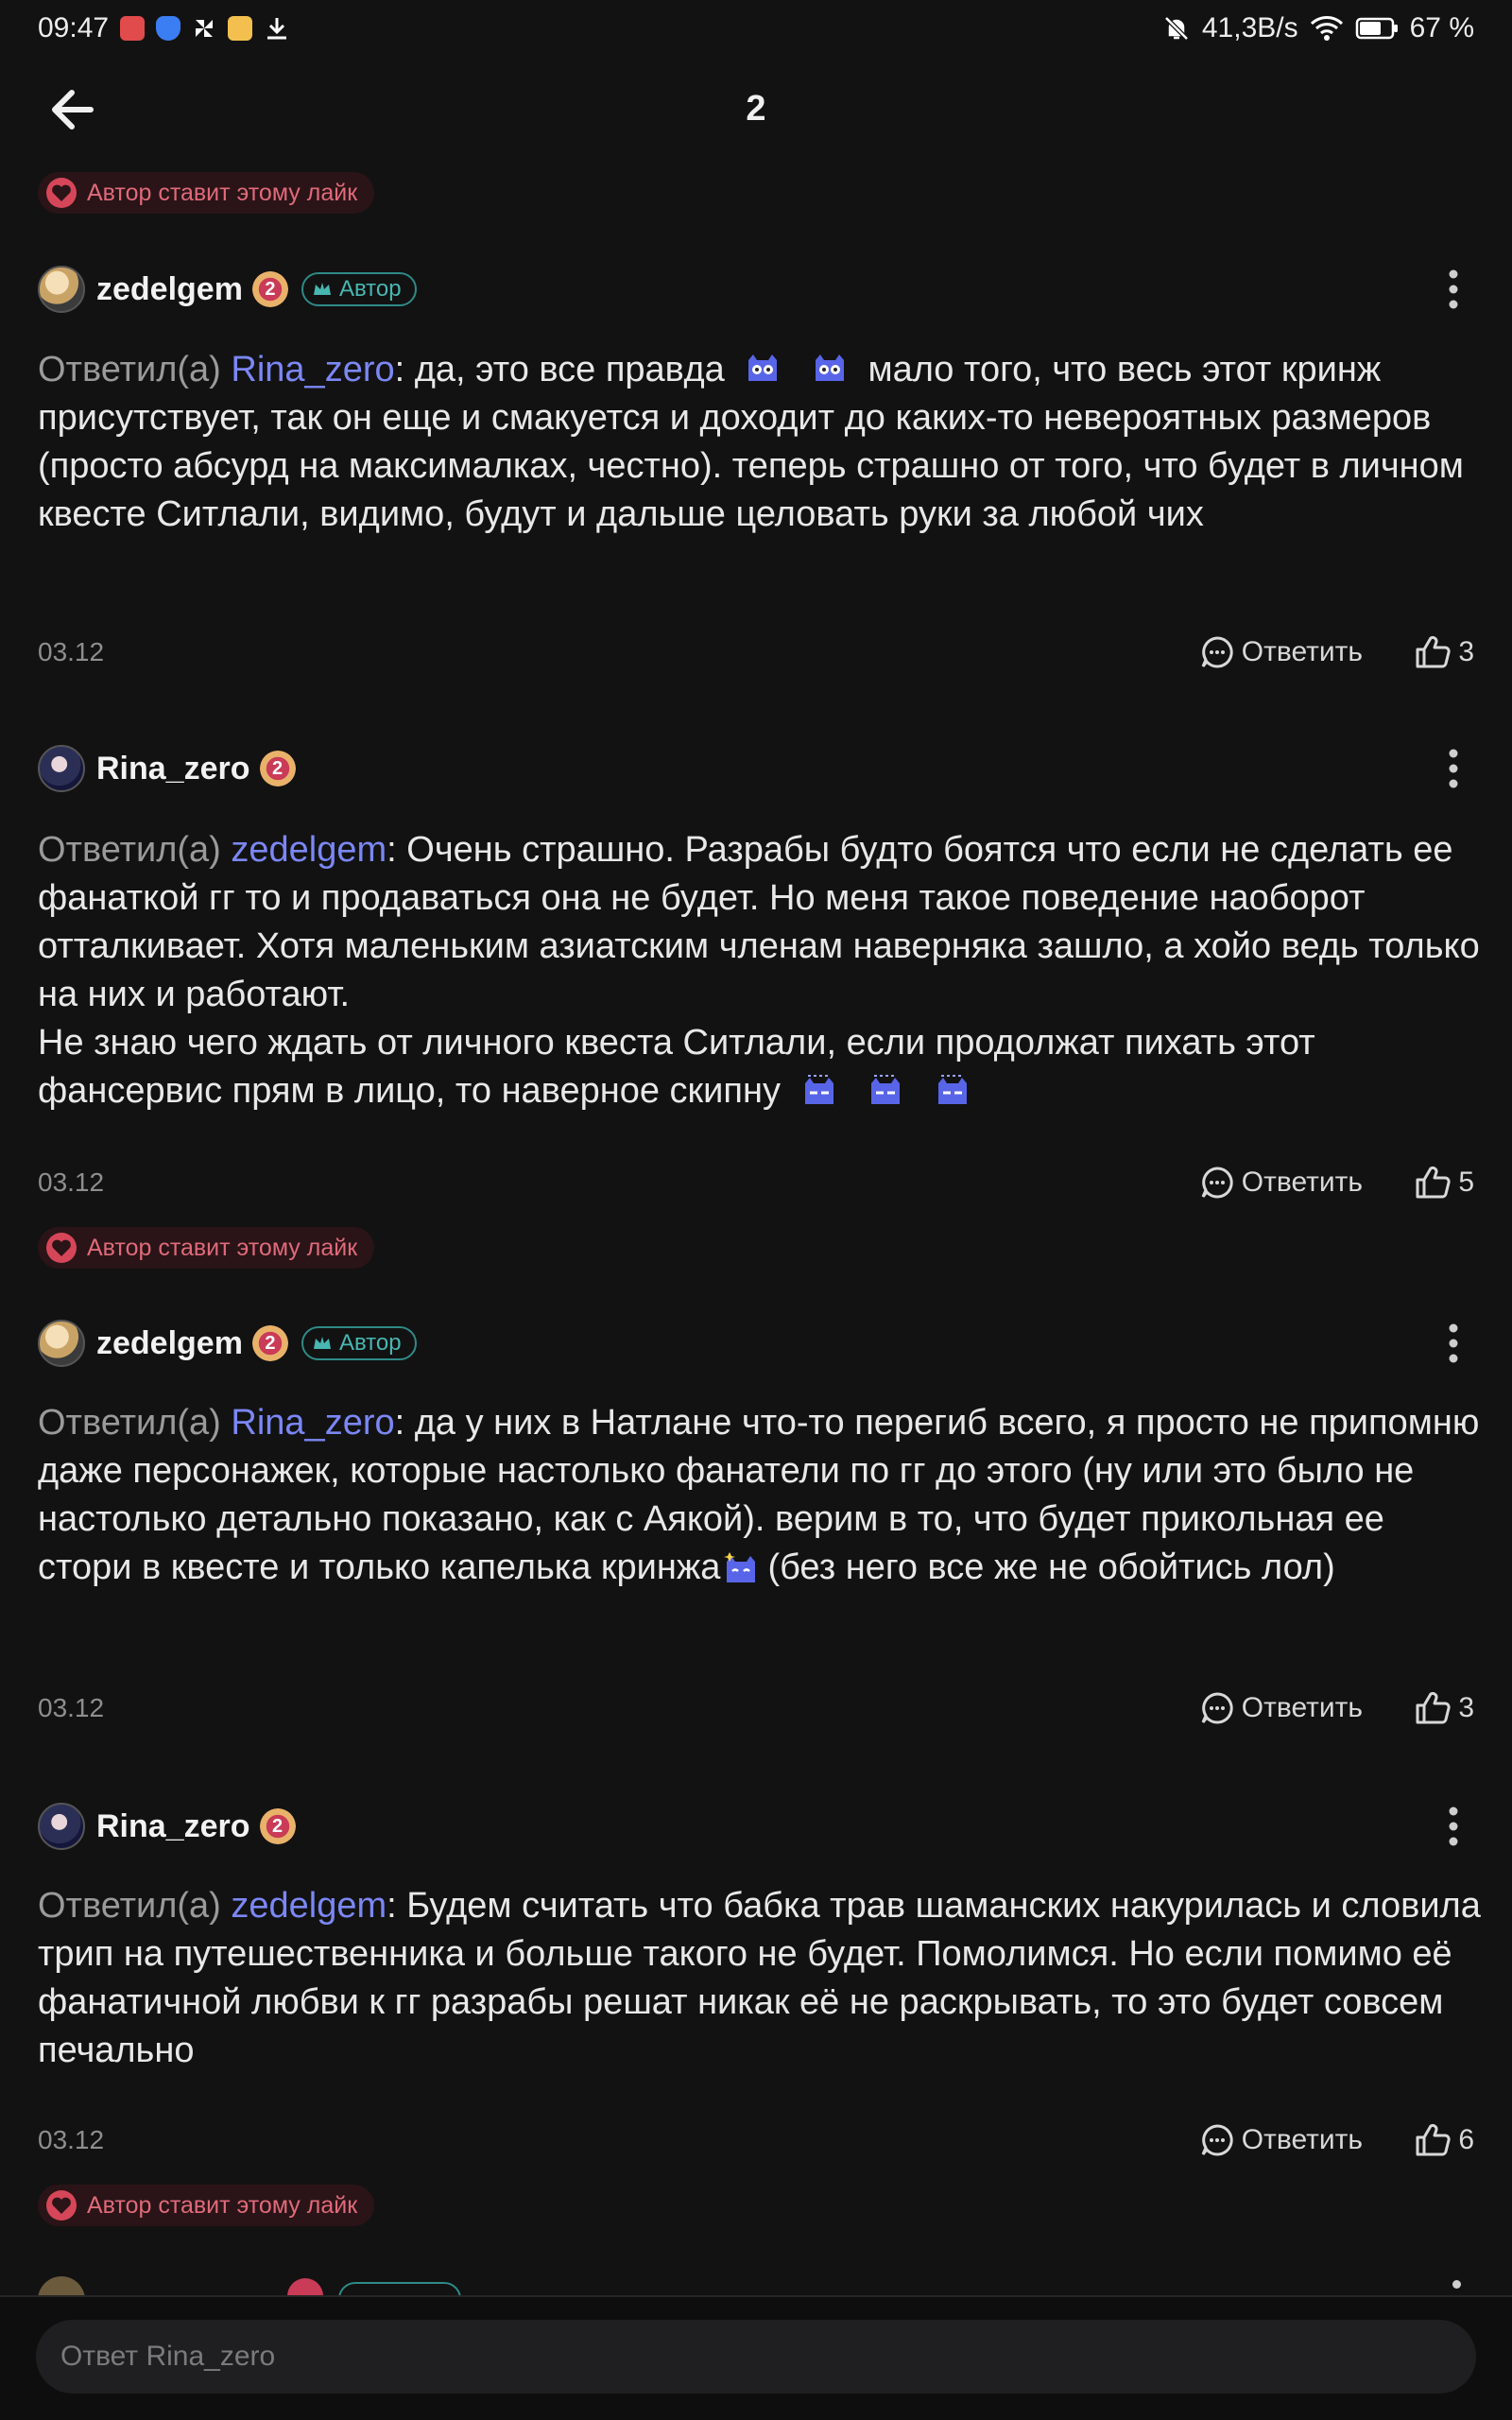  Describe the element at coordinates (204, 28) in the screenshot. I see `pinwheel-icon` at that location.